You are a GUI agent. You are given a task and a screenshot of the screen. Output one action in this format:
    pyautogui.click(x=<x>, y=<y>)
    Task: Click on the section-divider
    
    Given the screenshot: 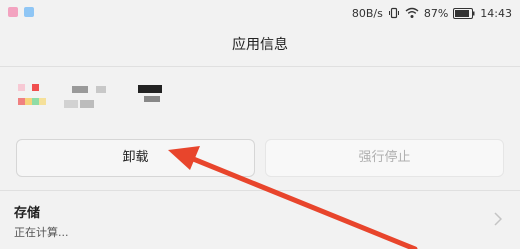 What is the action you would take?
    pyautogui.click(x=260, y=190)
    